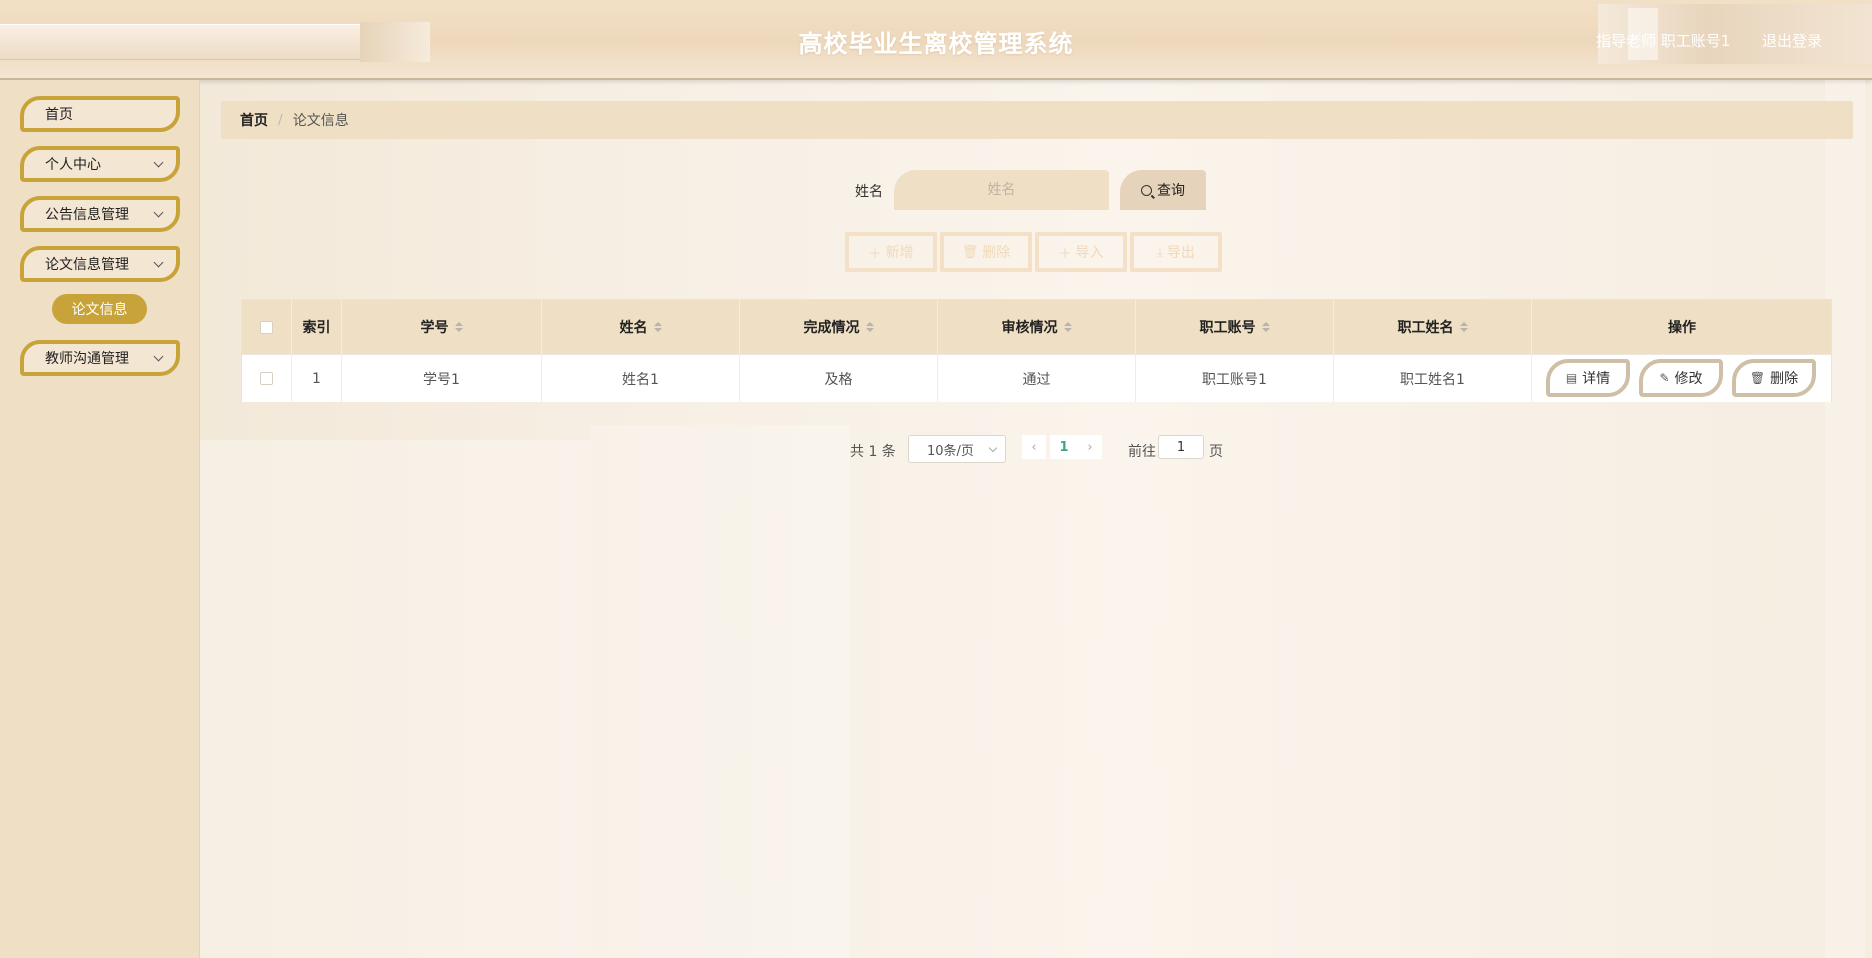  I want to click on total-count: 共 1 条, so click(873, 452).